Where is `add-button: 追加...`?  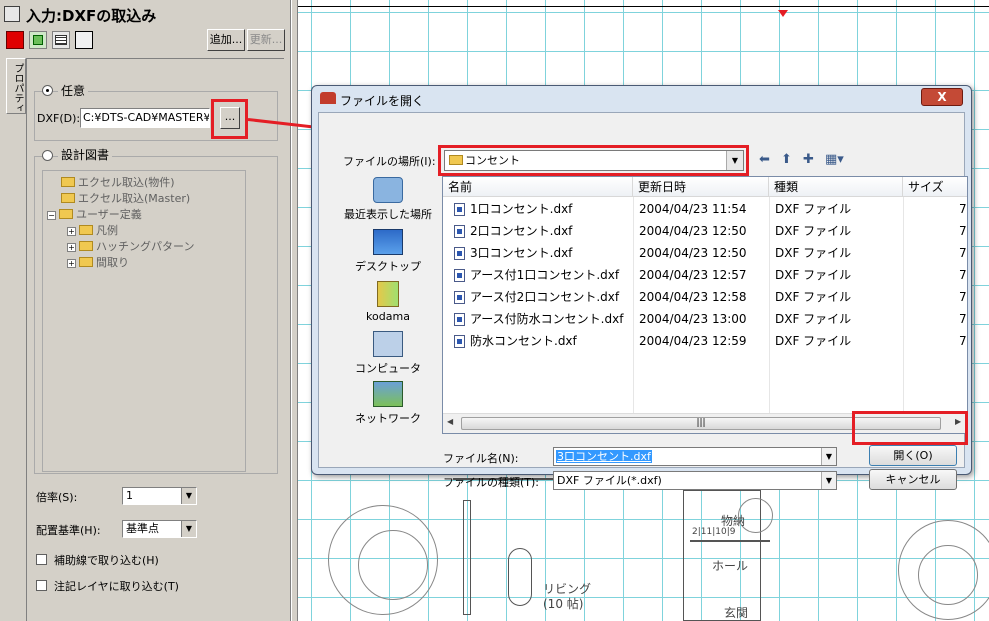 add-button: 追加... is located at coordinates (226, 40).